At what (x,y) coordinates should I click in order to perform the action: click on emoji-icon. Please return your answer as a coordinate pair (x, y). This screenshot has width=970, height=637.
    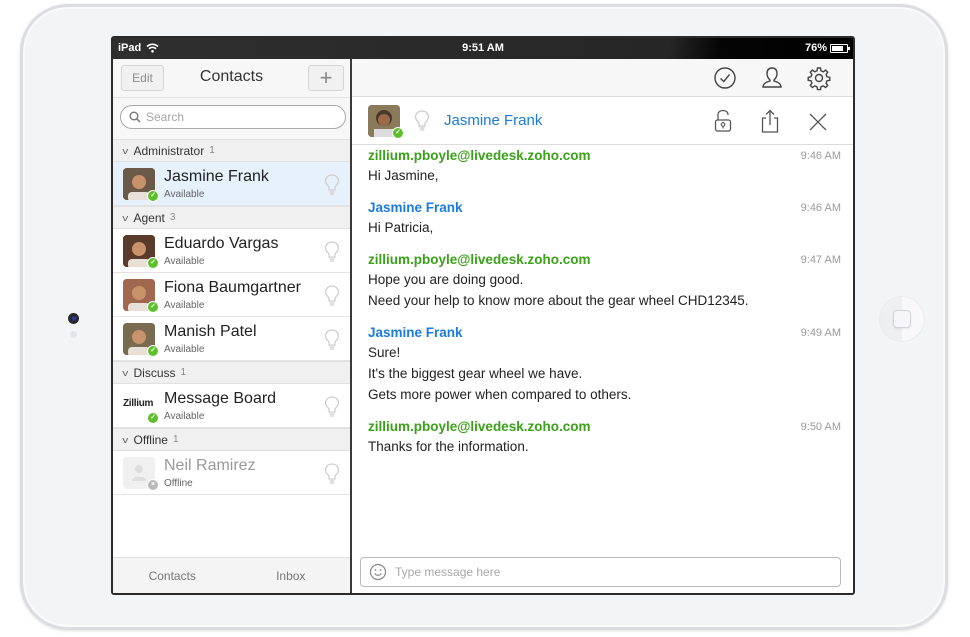
    Looking at the image, I should click on (378, 572).